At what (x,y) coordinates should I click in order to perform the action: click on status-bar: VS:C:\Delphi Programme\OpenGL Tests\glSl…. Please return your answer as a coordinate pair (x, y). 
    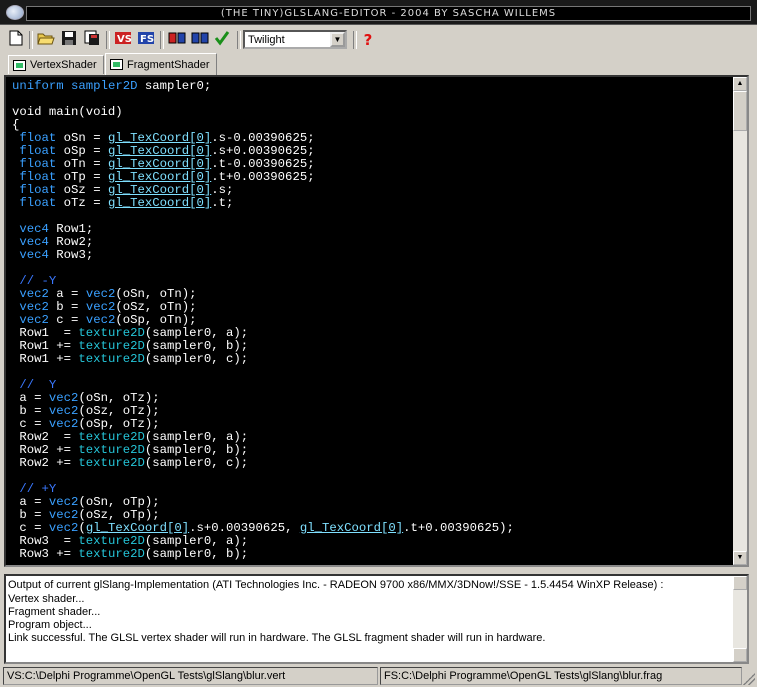
    Looking at the image, I should click on (378, 676).